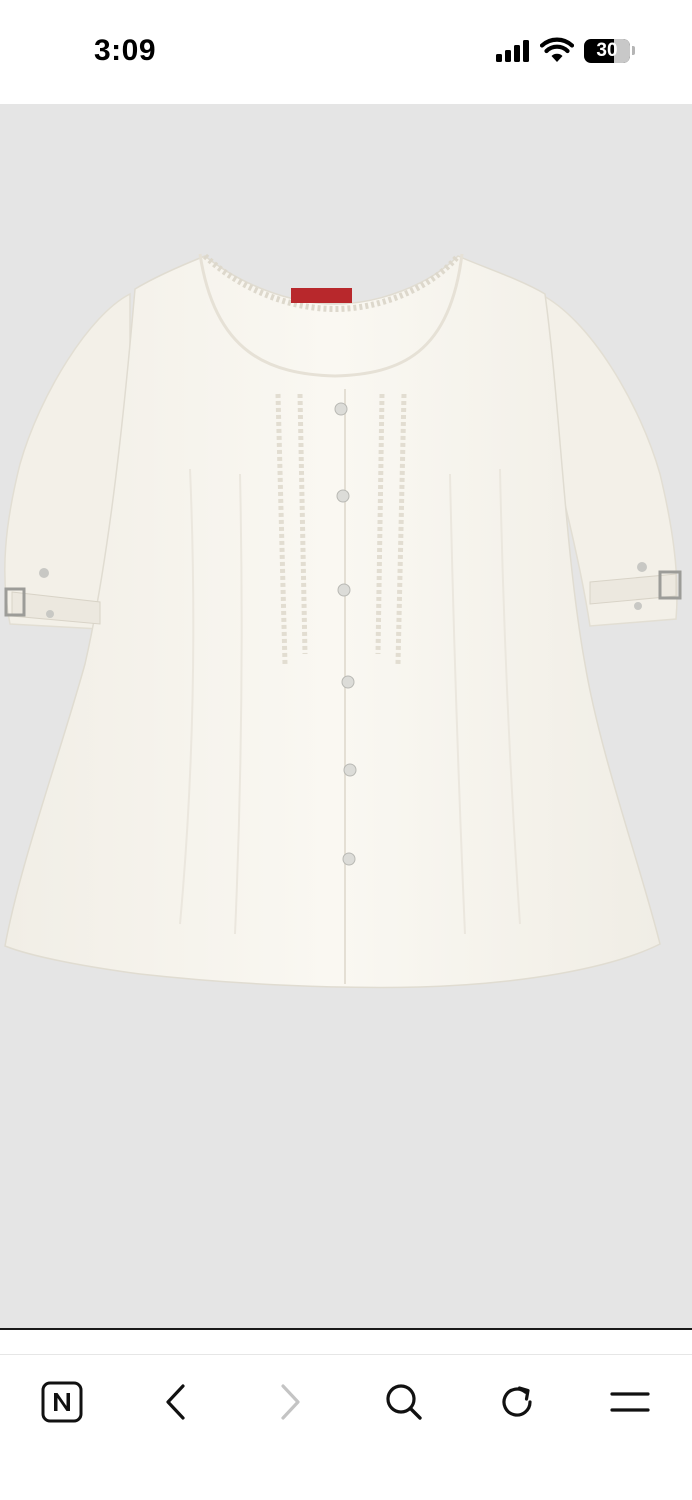 The height and width of the screenshot is (1500, 692). I want to click on refresh-button, so click(517, 1402).